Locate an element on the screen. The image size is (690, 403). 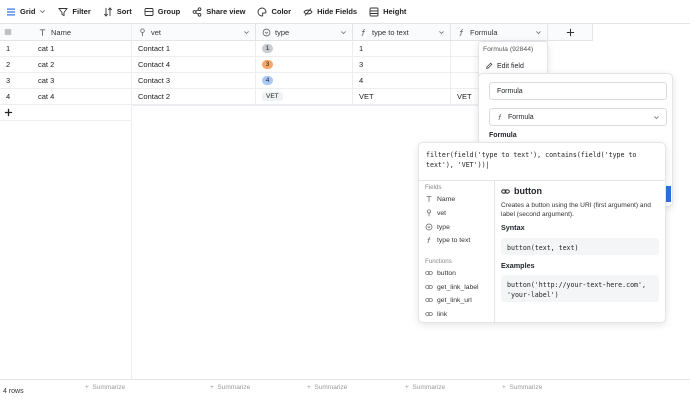
field-item-vet: vet is located at coordinates (435, 213).